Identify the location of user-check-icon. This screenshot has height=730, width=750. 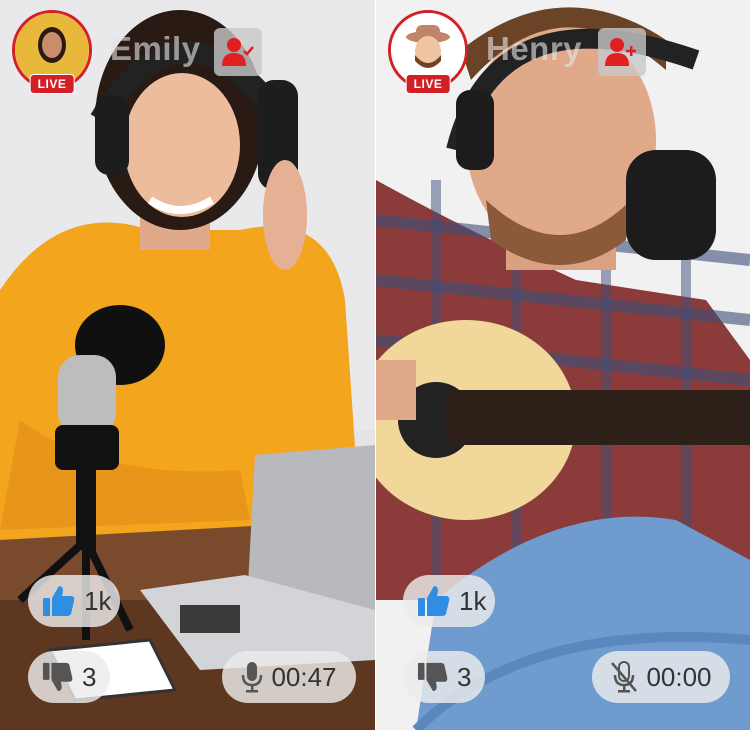
(238, 52).